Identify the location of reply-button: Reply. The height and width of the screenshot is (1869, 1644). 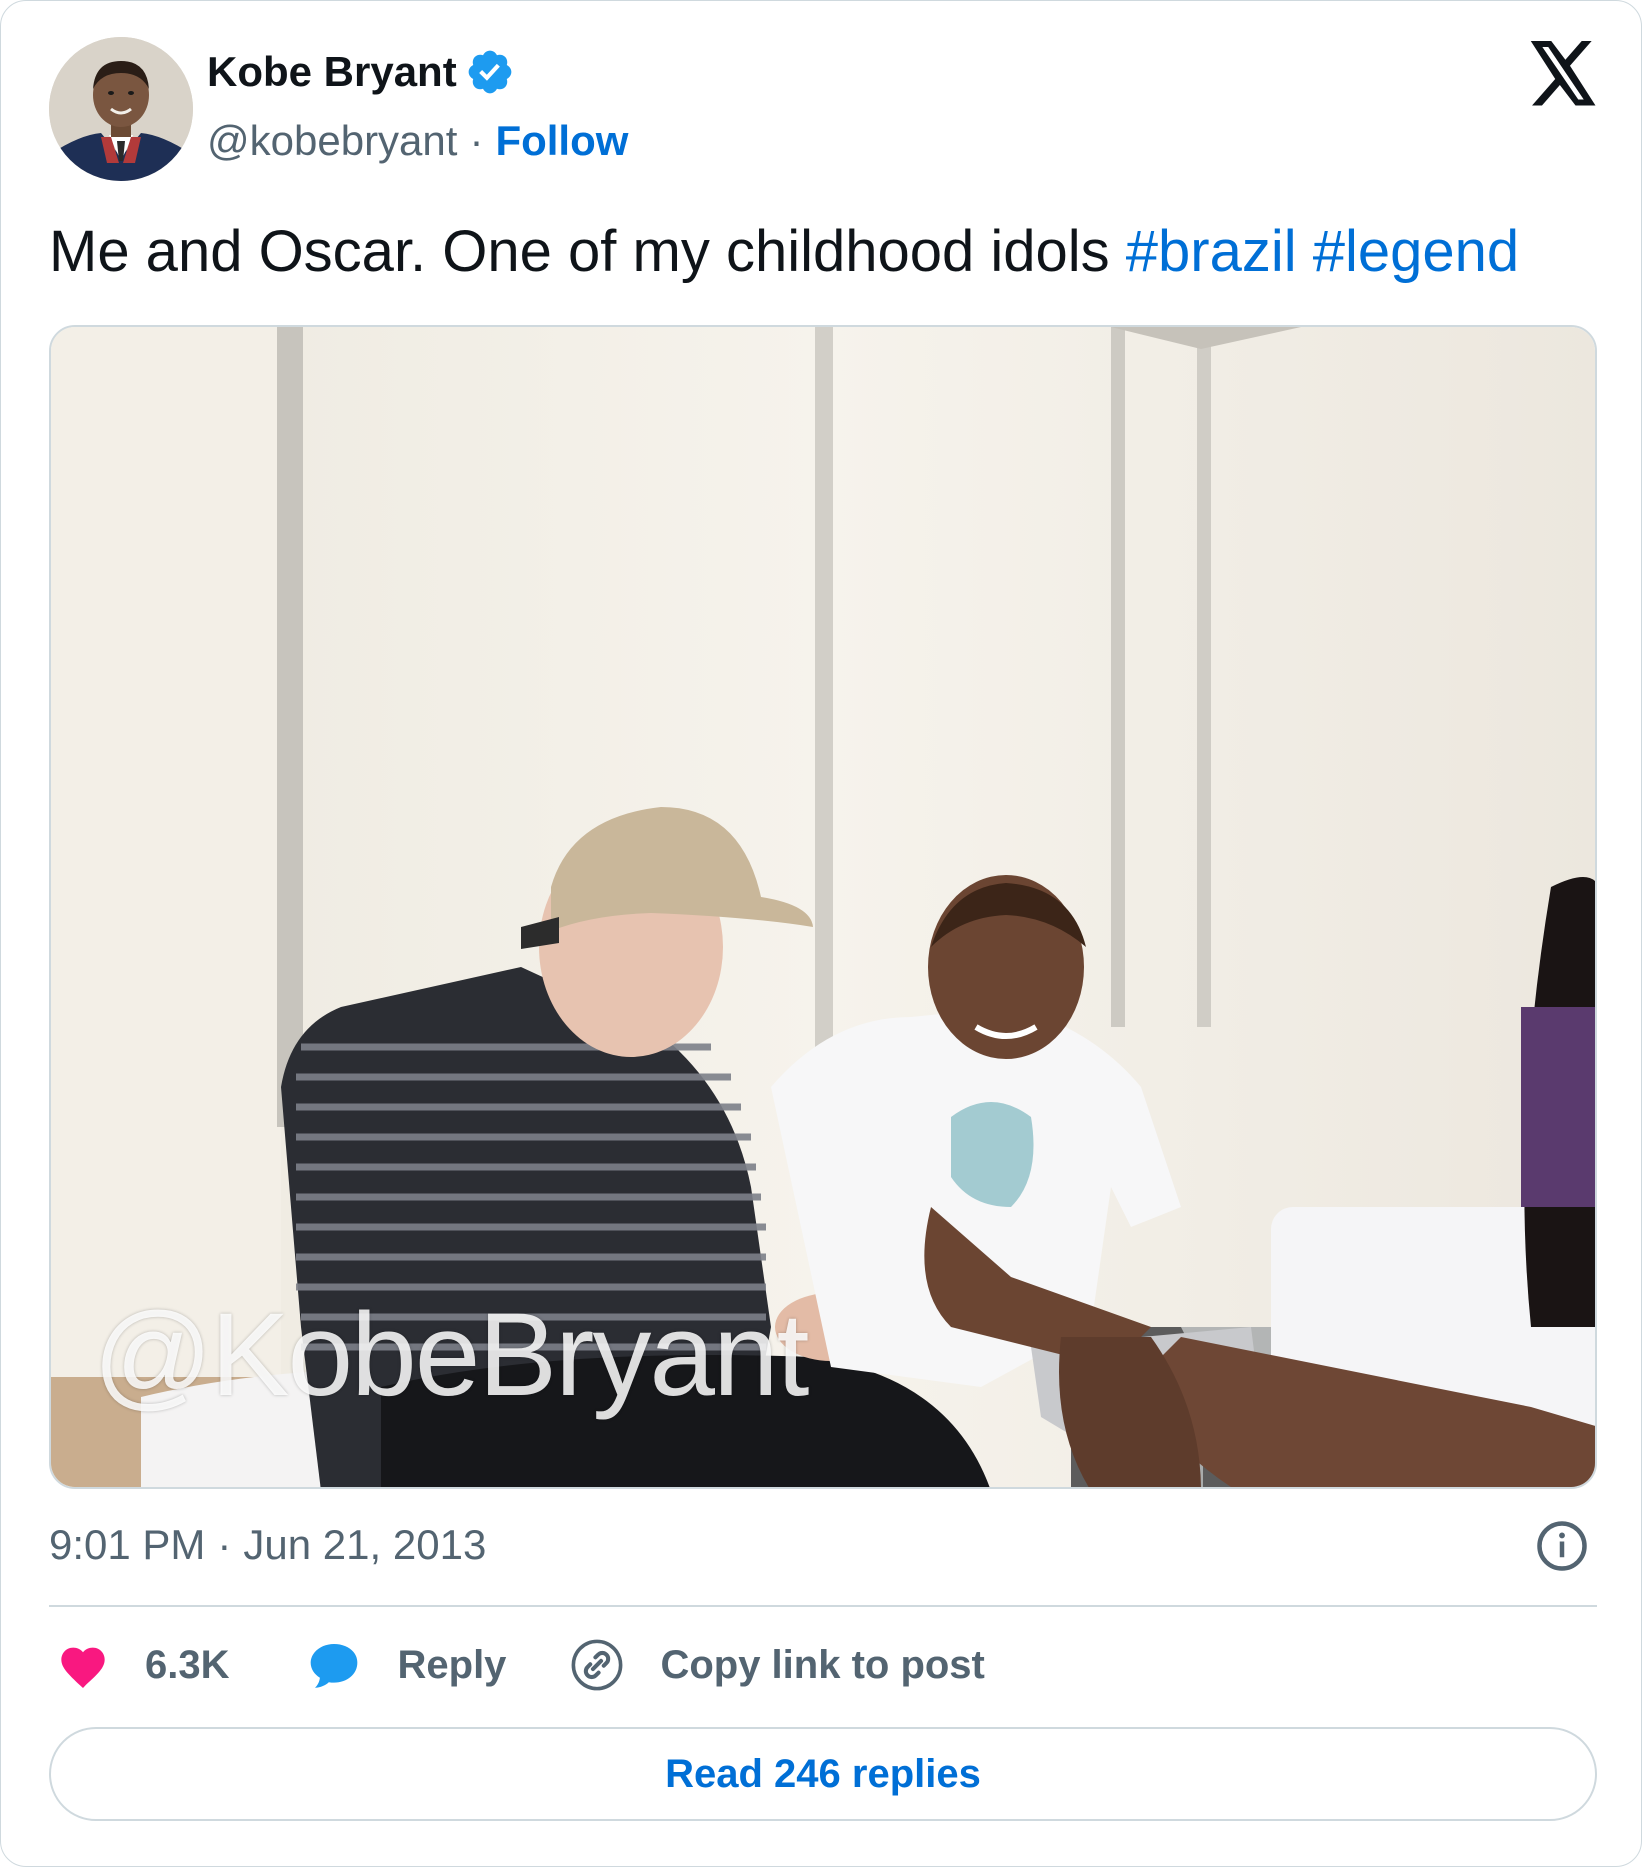
(406, 1665).